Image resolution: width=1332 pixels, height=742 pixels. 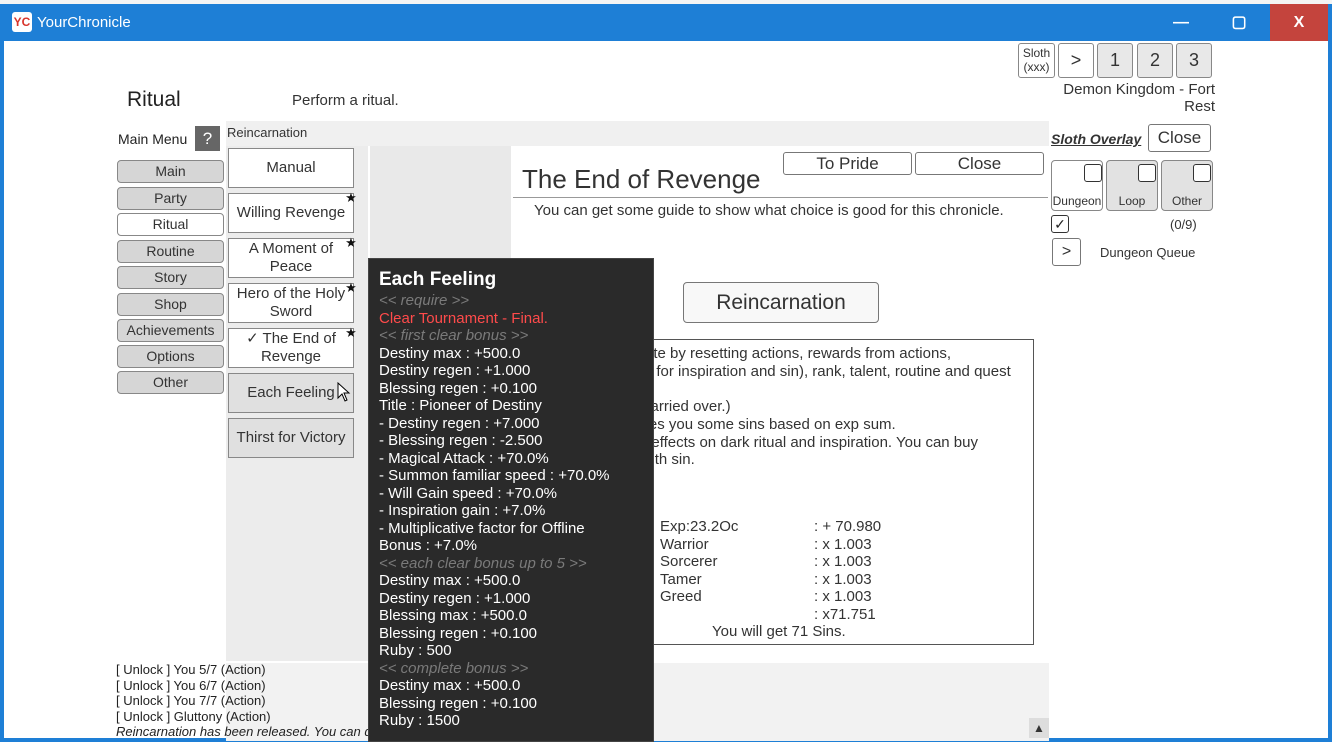 I want to click on title-divider, so click(x=780, y=197).